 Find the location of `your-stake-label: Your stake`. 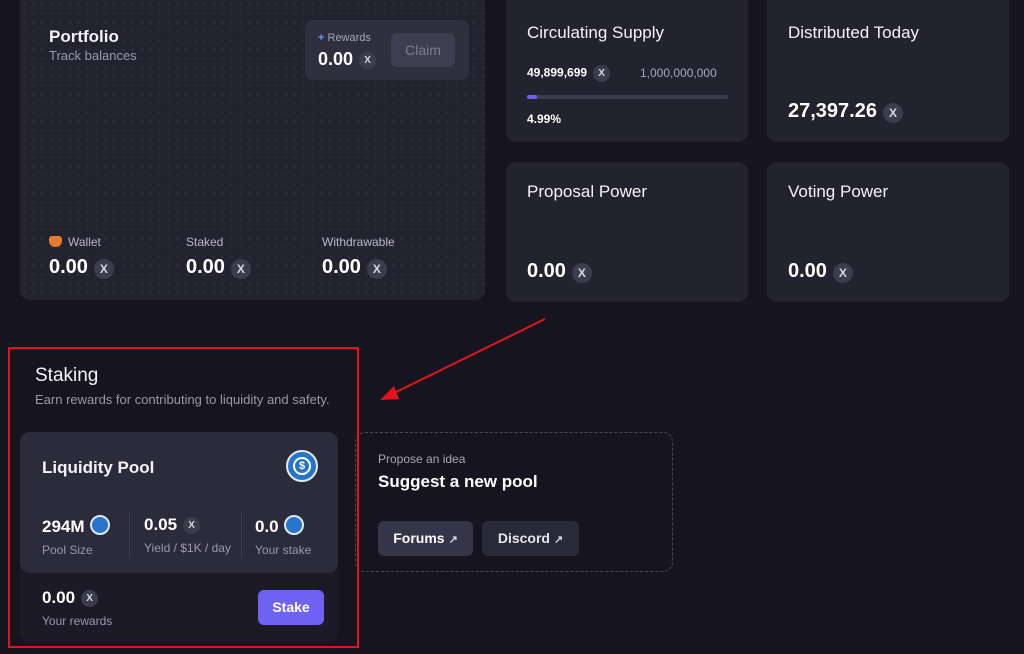

your-stake-label: Your stake is located at coordinates (283, 550).